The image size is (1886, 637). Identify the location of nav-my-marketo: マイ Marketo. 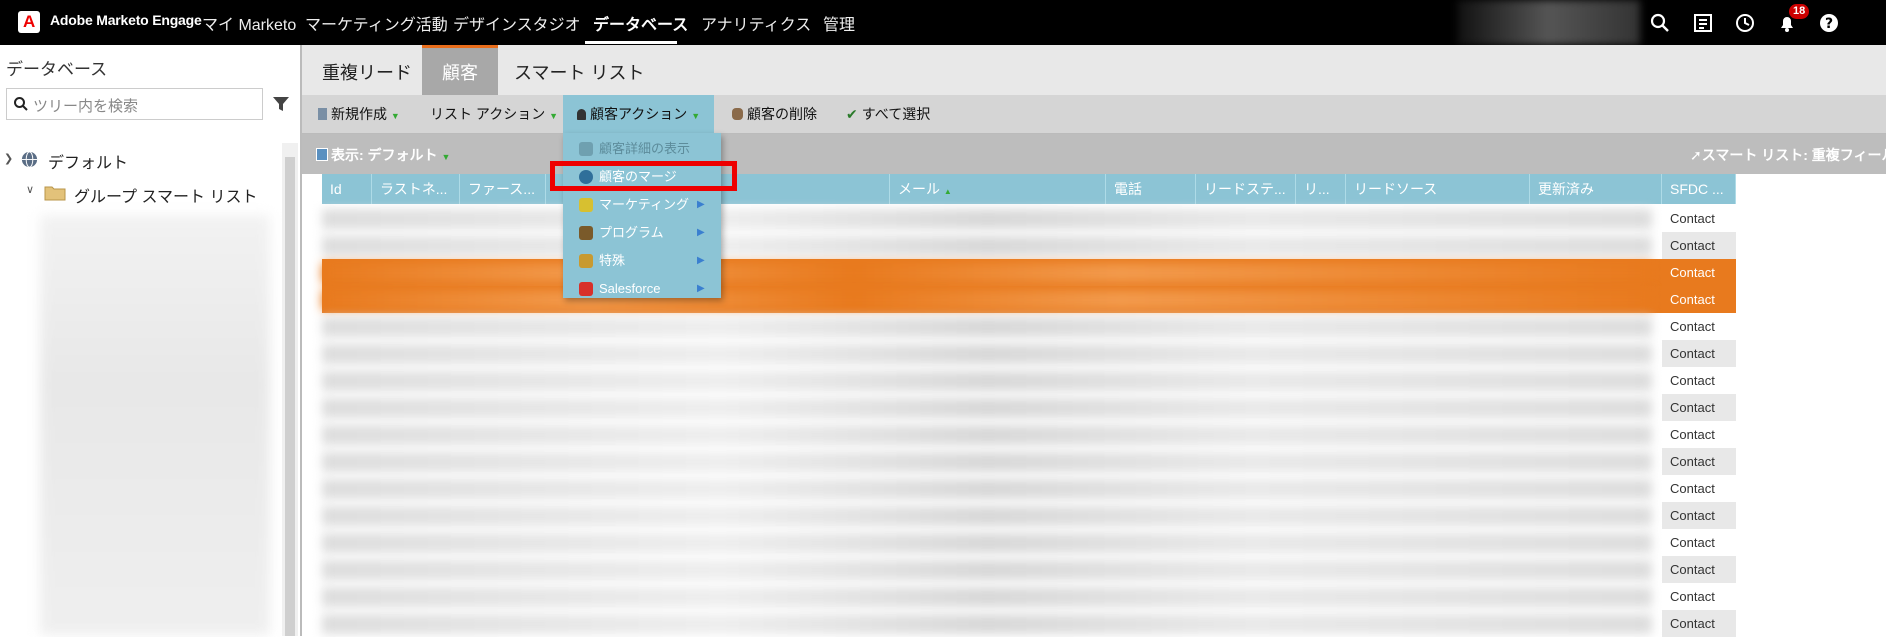
(249, 23).